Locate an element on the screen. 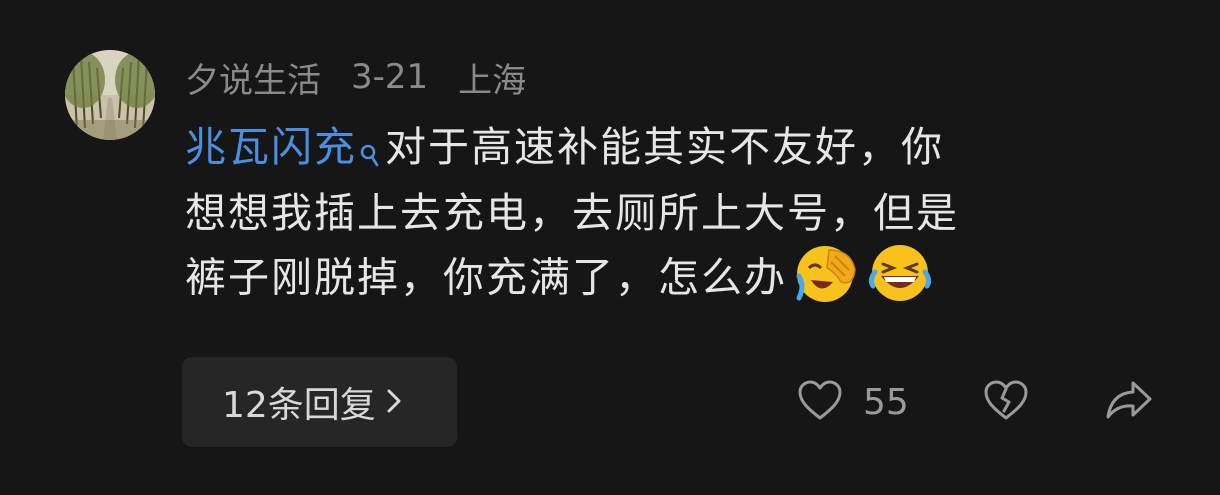  share-icon is located at coordinates (1129, 402).